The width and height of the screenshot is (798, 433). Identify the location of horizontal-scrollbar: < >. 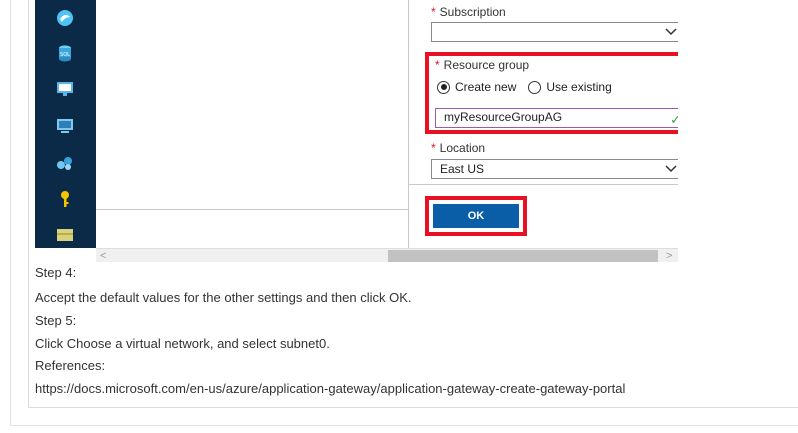
(387, 255).